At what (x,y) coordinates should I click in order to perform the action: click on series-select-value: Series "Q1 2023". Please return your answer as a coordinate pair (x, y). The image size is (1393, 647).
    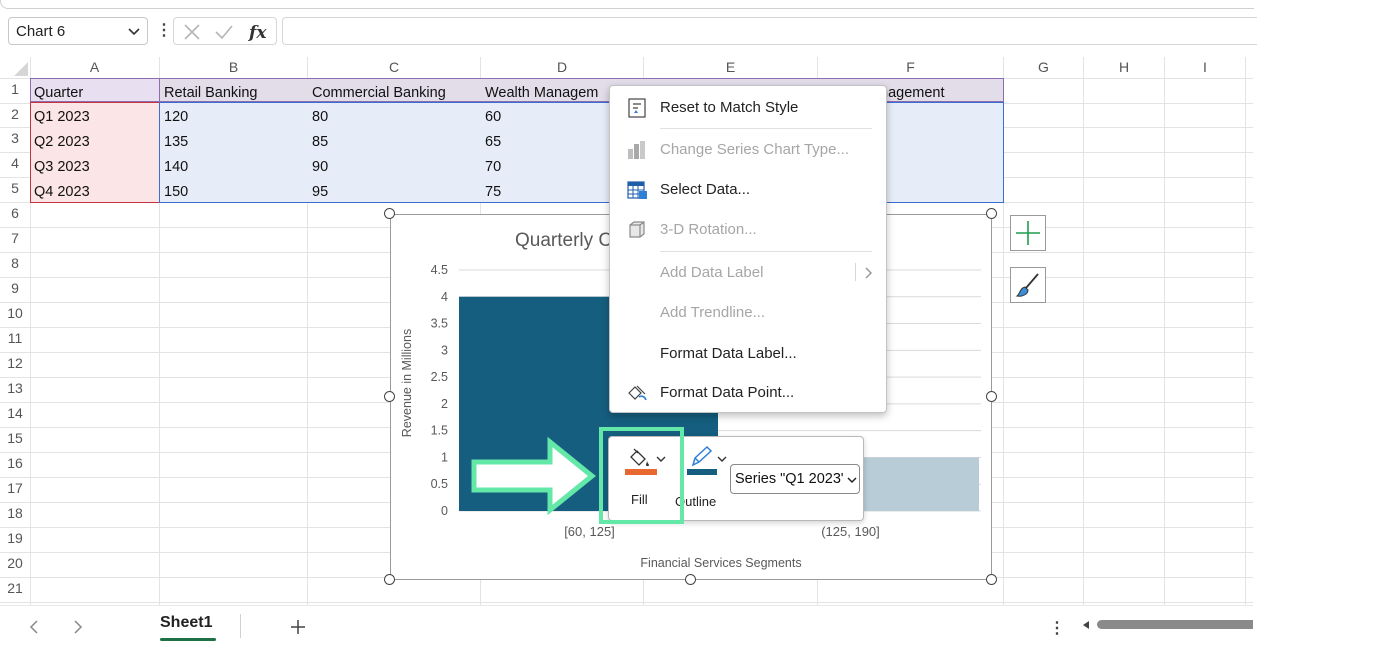
    Looking at the image, I should click on (791, 479).